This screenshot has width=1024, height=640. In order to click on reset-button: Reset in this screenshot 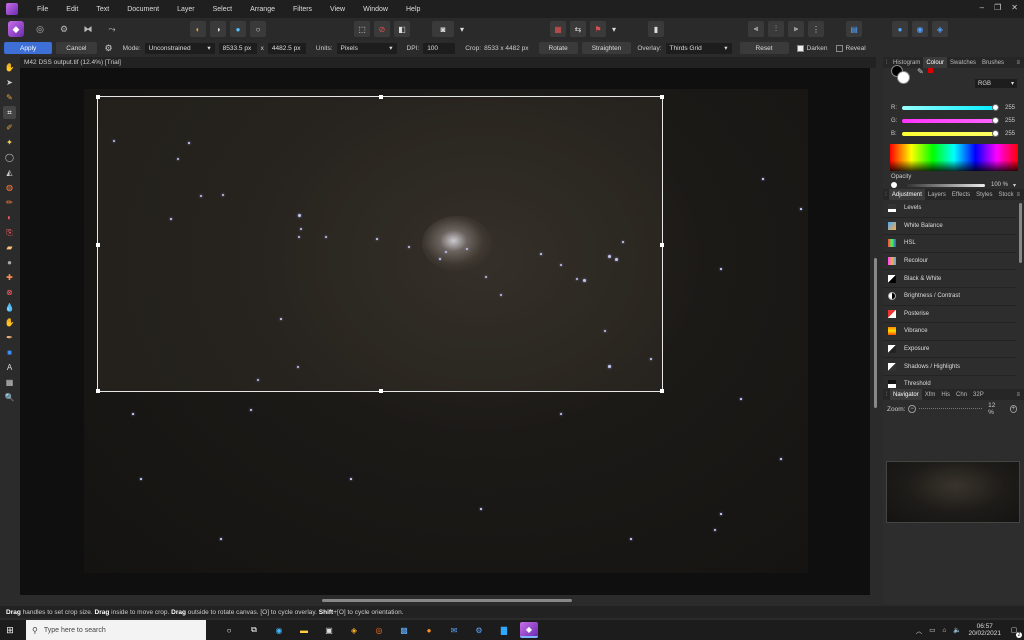, I will do `click(764, 48)`.